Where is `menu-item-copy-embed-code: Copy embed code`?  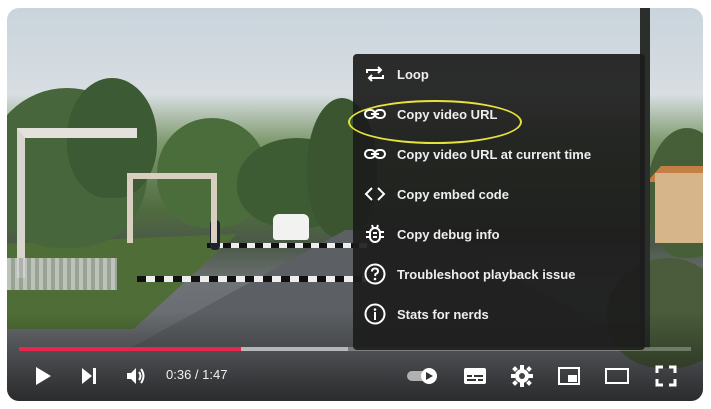
menu-item-copy-embed-code: Copy embed code is located at coordinates (499, 194).